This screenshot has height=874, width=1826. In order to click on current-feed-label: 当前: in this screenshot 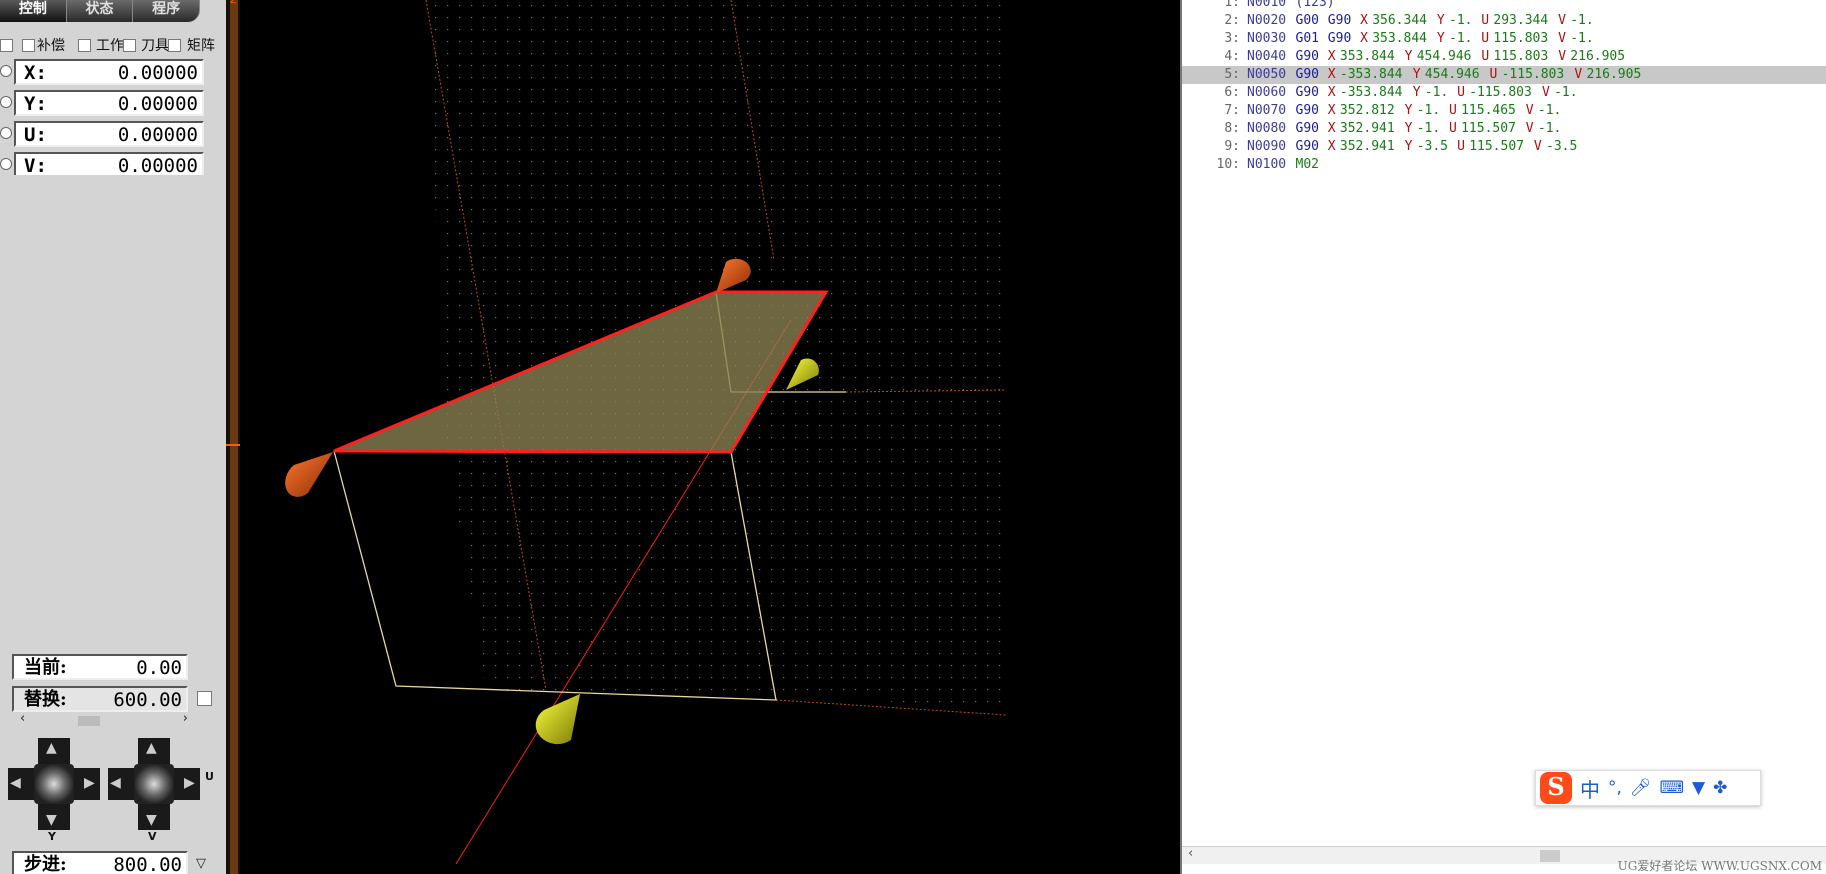, I will do `click(45, 667)`.